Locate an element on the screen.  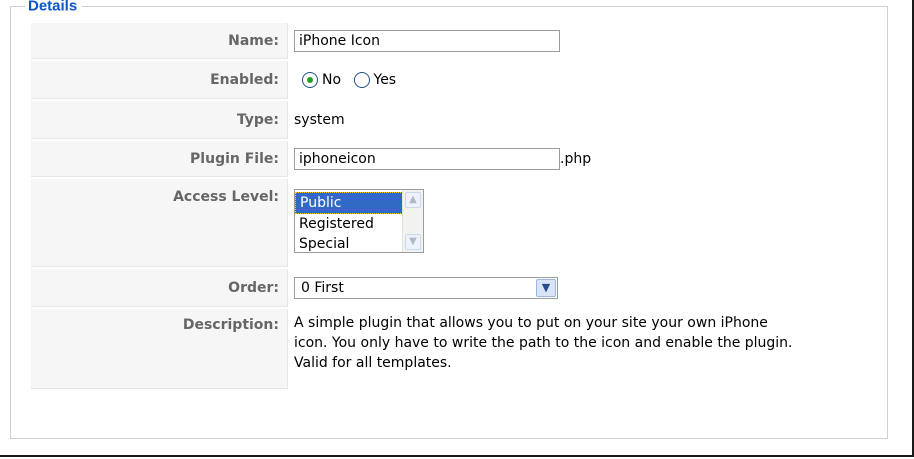
enabled-label: Enabled: is located at coordinates (159, 80).